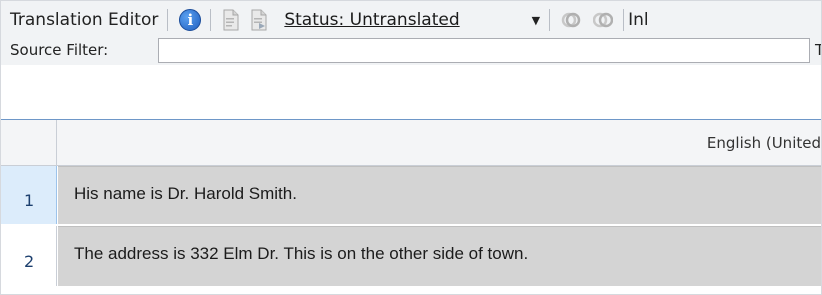  Describe the element at coordinates (484, 50) in the screenshot. I see `source-filter-input` at that location.